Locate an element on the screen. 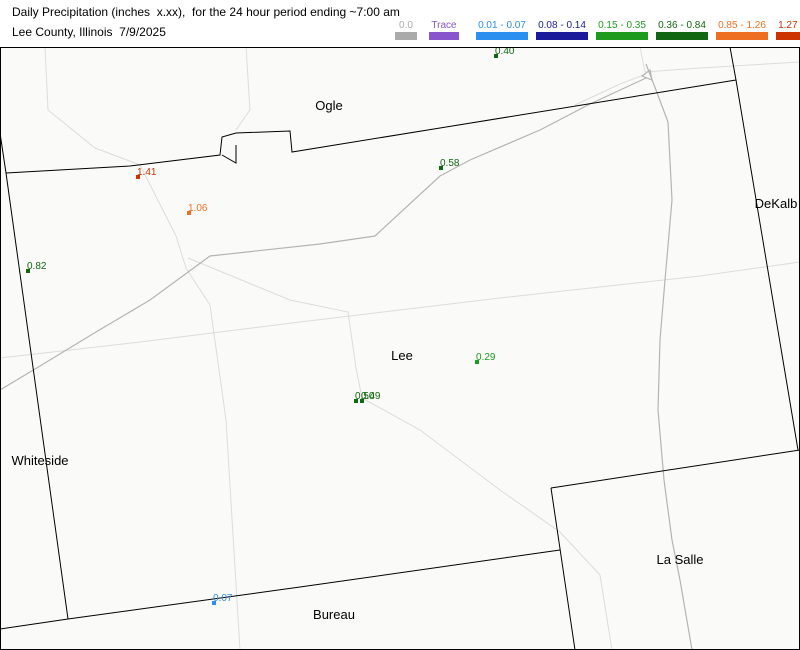 The height and width of the screenshot is (650, 800). legend-item-trace: Trace is located at coordinates (444, 30).